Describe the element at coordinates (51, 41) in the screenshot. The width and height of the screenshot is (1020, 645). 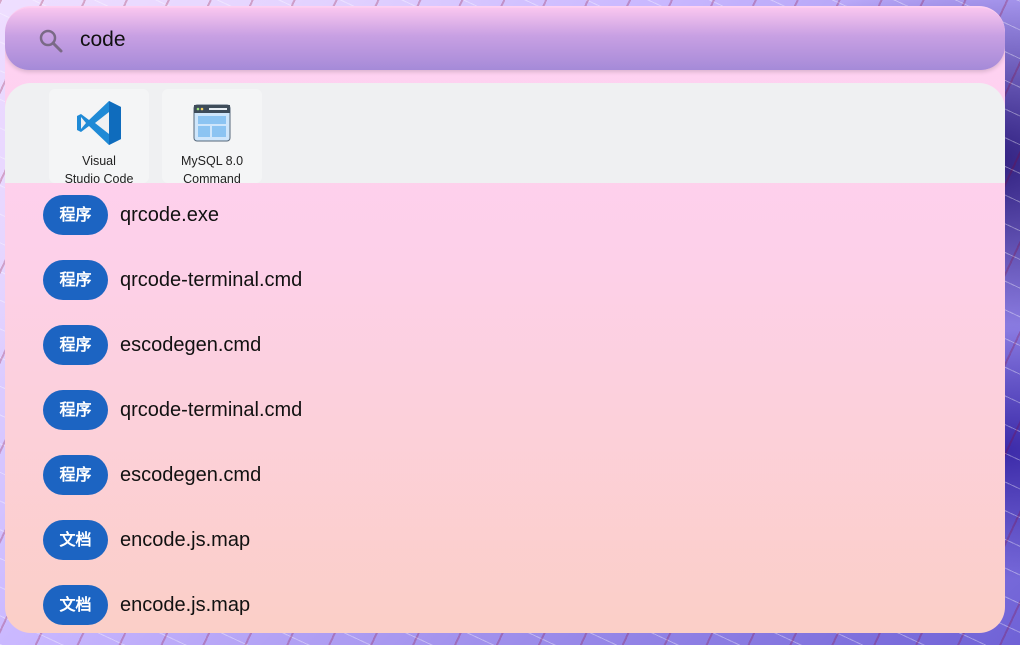
I see `search-icon` at that location.